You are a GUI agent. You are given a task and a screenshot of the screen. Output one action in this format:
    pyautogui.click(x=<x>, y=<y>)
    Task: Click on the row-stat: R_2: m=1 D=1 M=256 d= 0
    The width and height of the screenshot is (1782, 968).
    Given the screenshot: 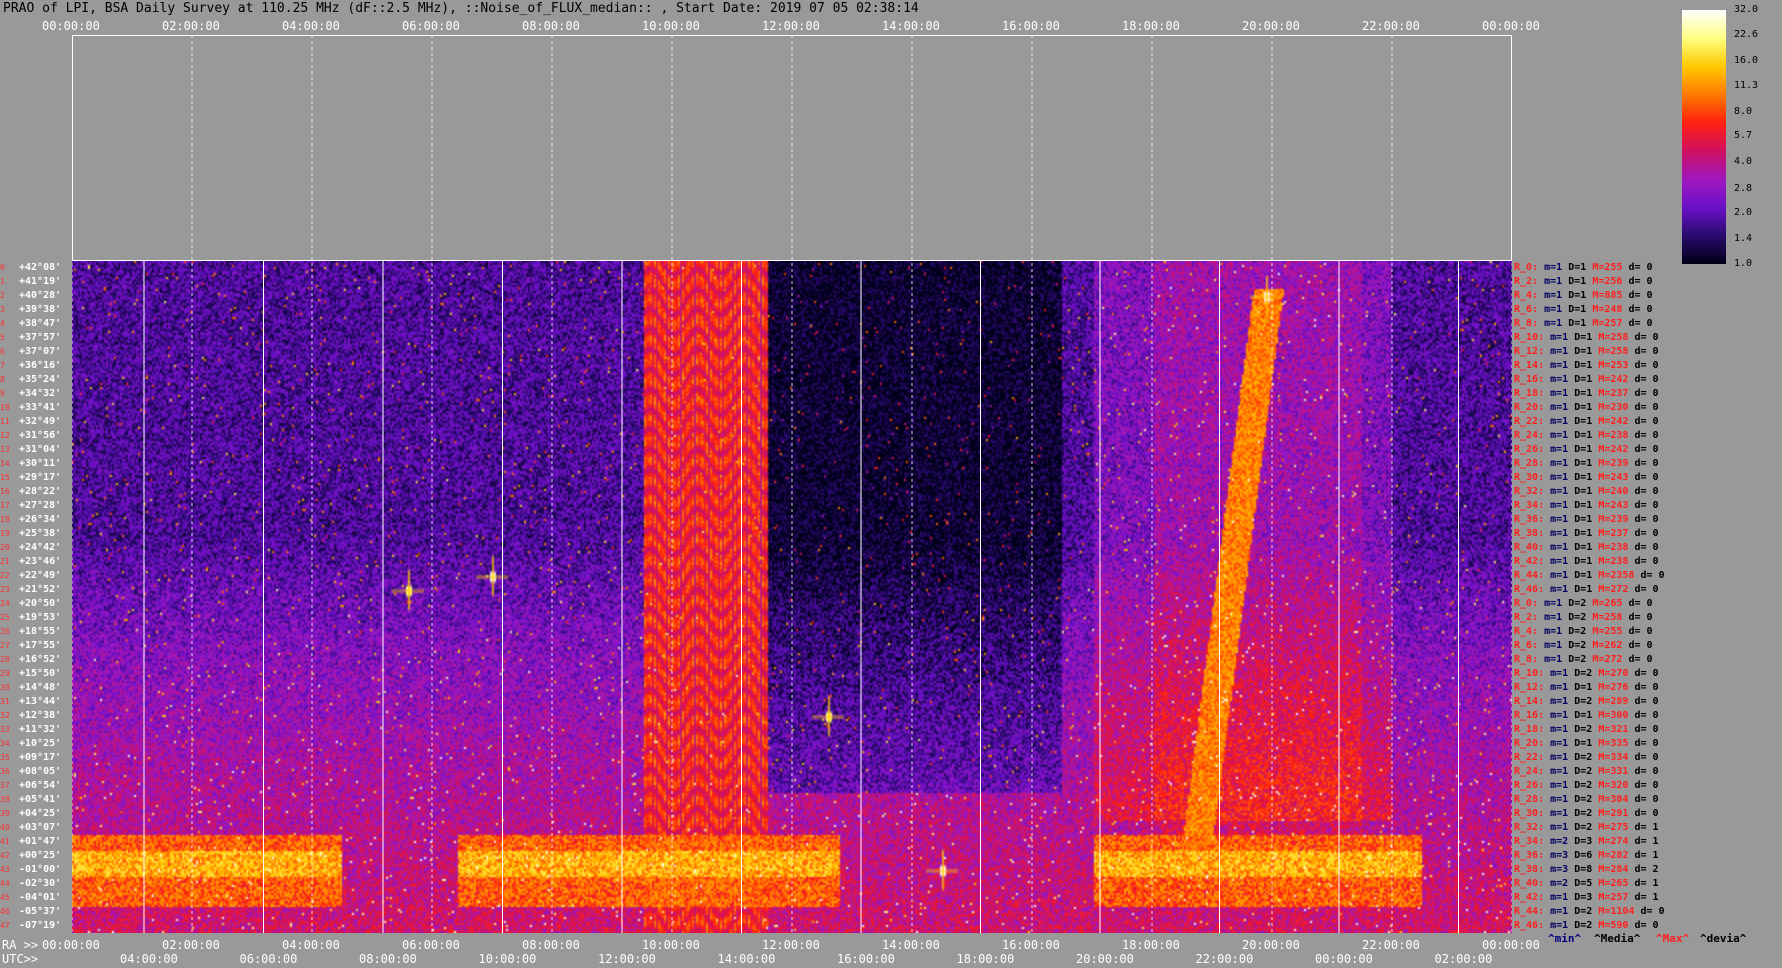 What is the action you would take?
    pyautogui.click(x=1583, y=281)
    